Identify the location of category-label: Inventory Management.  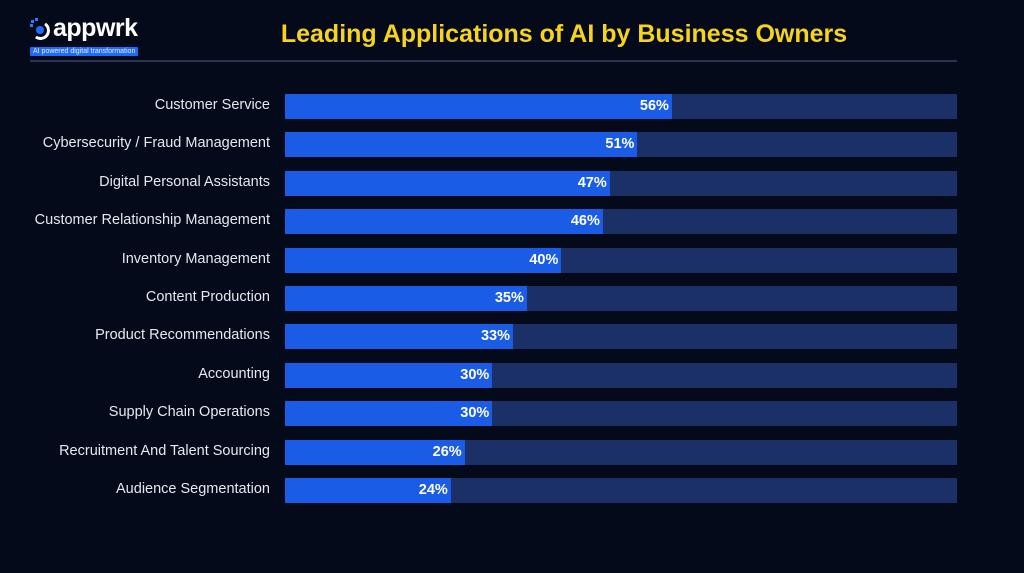
(195, 258).